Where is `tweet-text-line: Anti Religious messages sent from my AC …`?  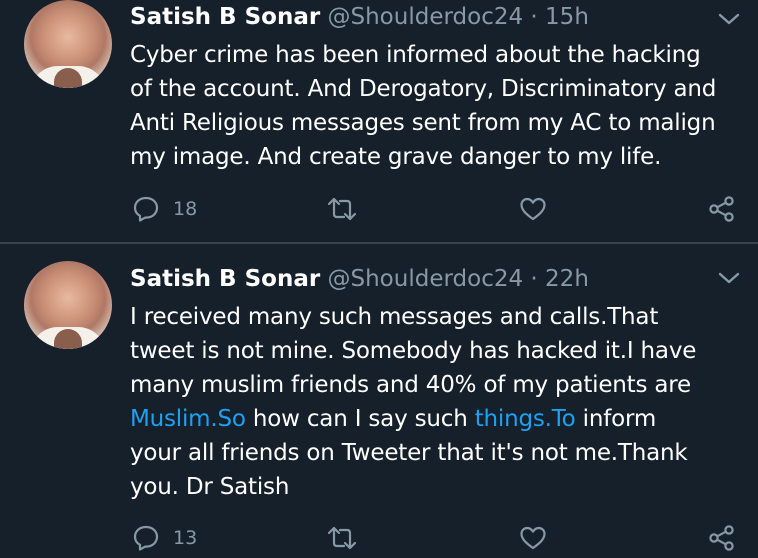
tweet-text-line: Anti Religious messages sent from my AC … is located at coordinates (423, 123).